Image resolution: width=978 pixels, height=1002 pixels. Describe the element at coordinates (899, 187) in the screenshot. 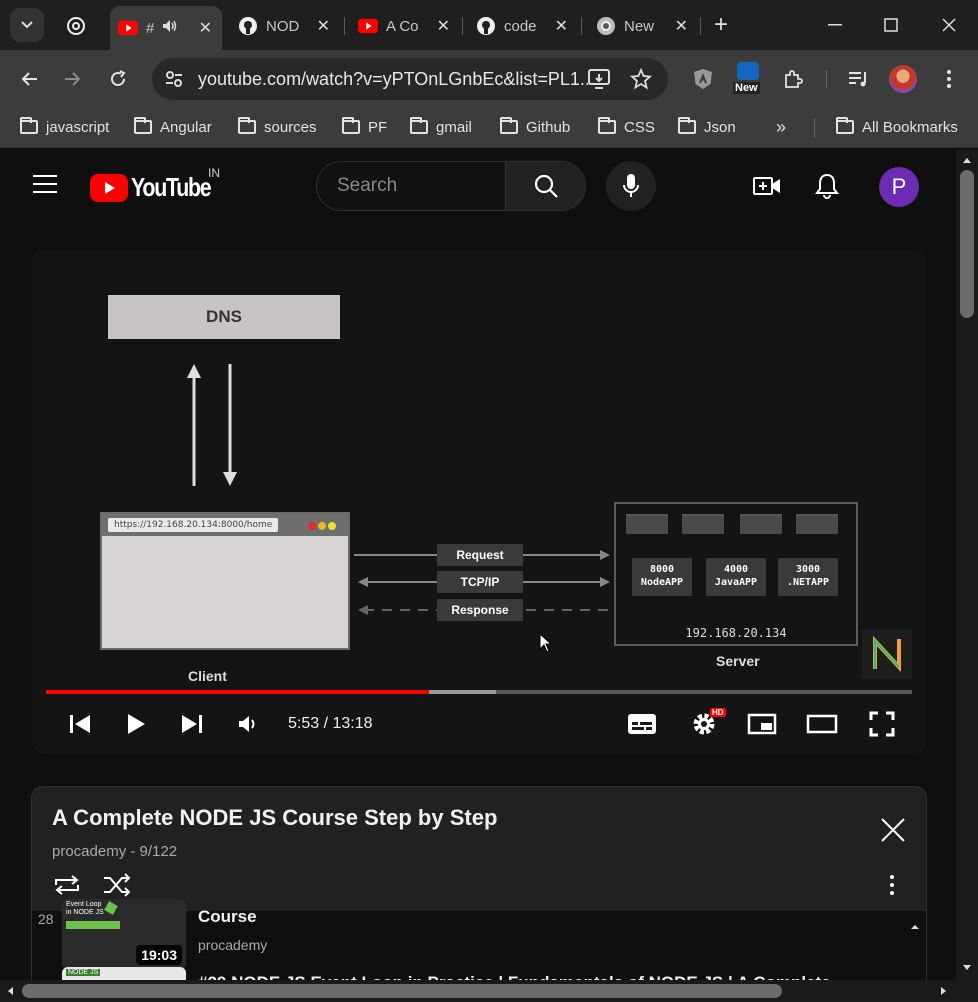

I see `account-avatar: P` at that location.